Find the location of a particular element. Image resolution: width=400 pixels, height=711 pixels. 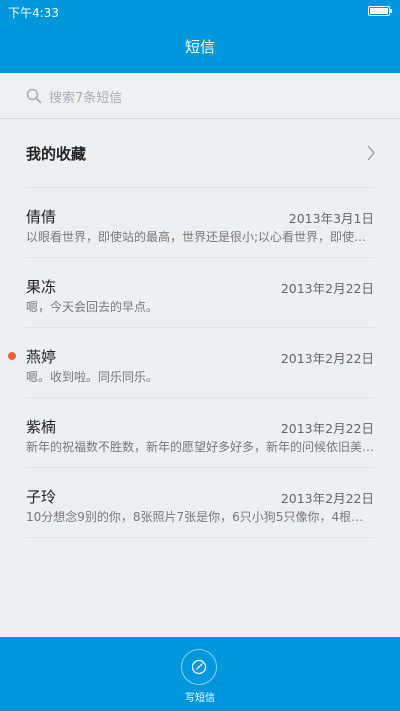

conversation-name: 果冻 is located at coordinates (41, 287).